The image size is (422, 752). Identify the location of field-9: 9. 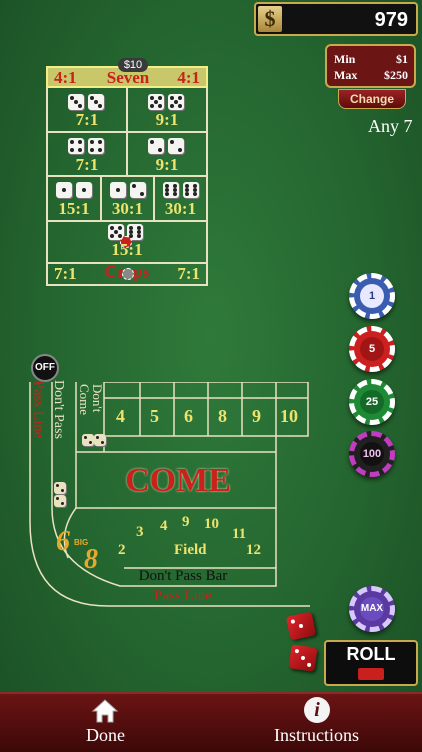
(186, 522).